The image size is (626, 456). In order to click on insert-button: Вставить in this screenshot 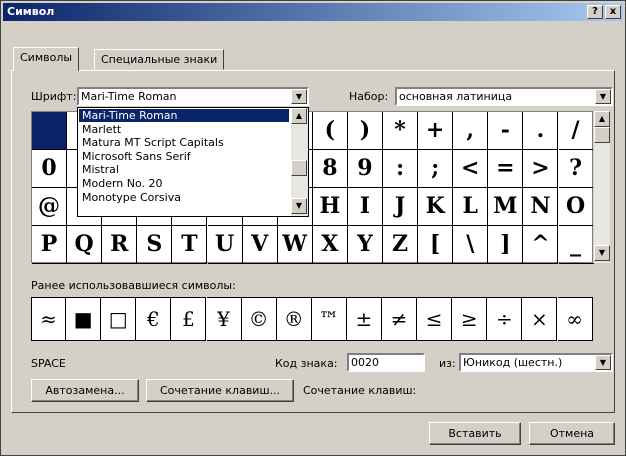, I will do `click(475, 433)`.